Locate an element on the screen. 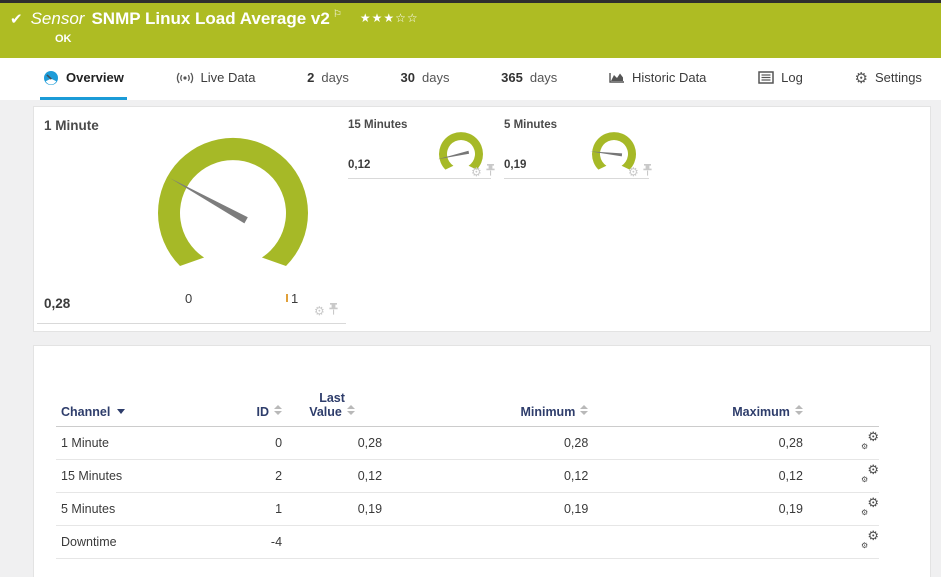  stars-empty: ☆☆ is located at coordinates (407, 18).